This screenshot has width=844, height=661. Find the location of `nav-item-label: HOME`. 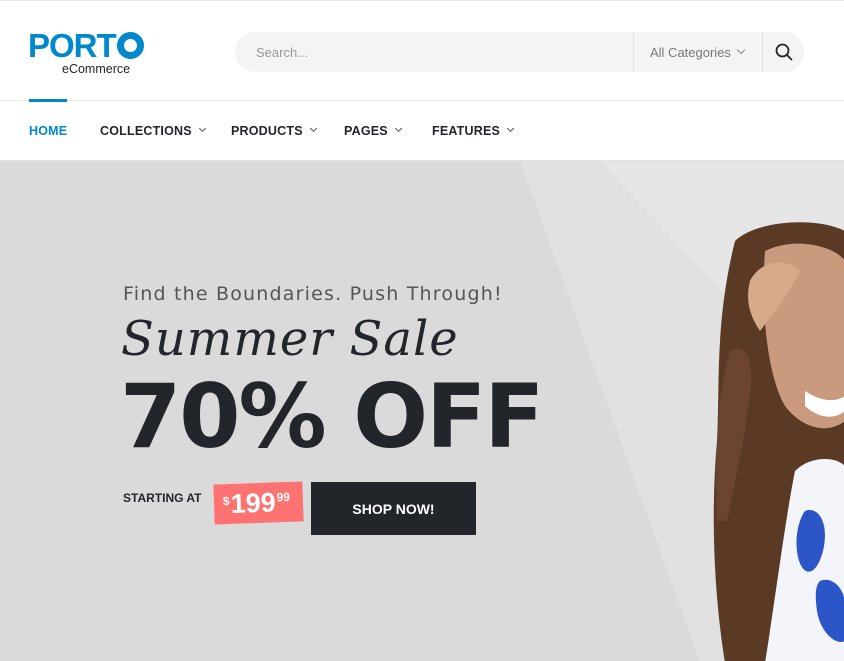

nav-item-label: HOME is located at coordinates (48, 130).